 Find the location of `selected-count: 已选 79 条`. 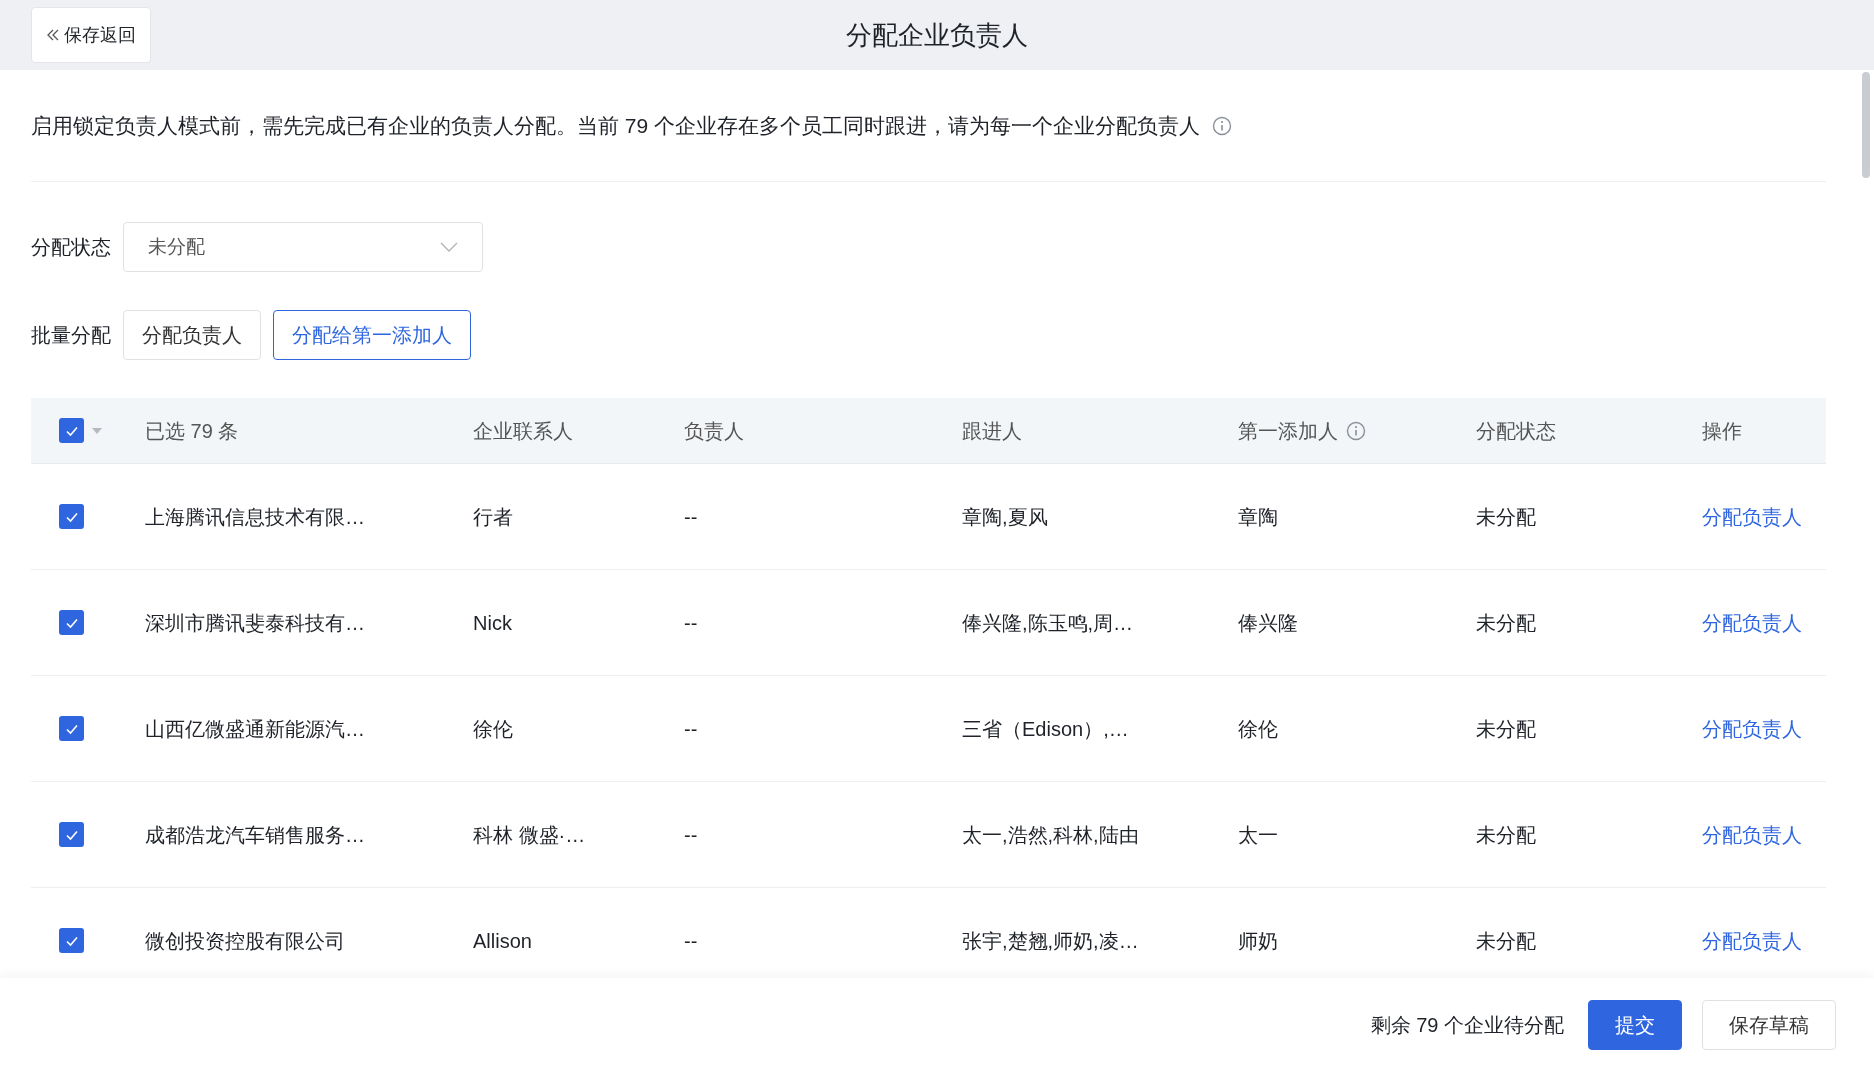

selected-count: 已选 79 条 is located at coordinates (192, 430).